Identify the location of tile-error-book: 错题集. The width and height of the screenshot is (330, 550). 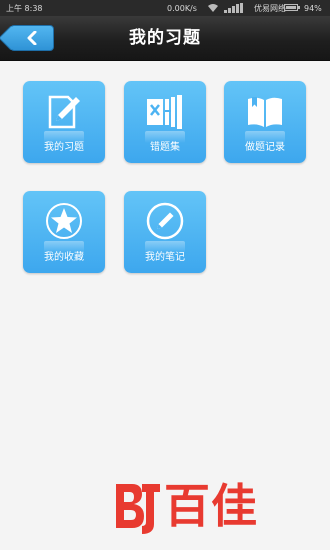
(165, 122).